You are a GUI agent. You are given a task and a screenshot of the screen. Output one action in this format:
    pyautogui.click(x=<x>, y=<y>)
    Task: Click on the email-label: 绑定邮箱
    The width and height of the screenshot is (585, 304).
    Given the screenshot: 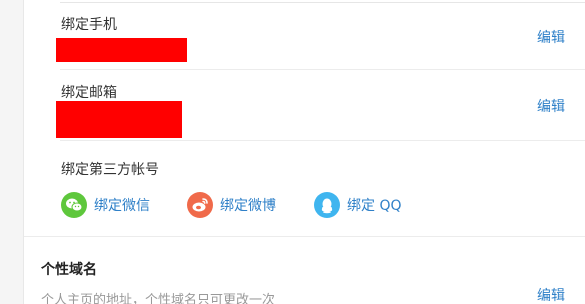 What is the action you would take?
    pyautogui.click(x=89, y=93)
    